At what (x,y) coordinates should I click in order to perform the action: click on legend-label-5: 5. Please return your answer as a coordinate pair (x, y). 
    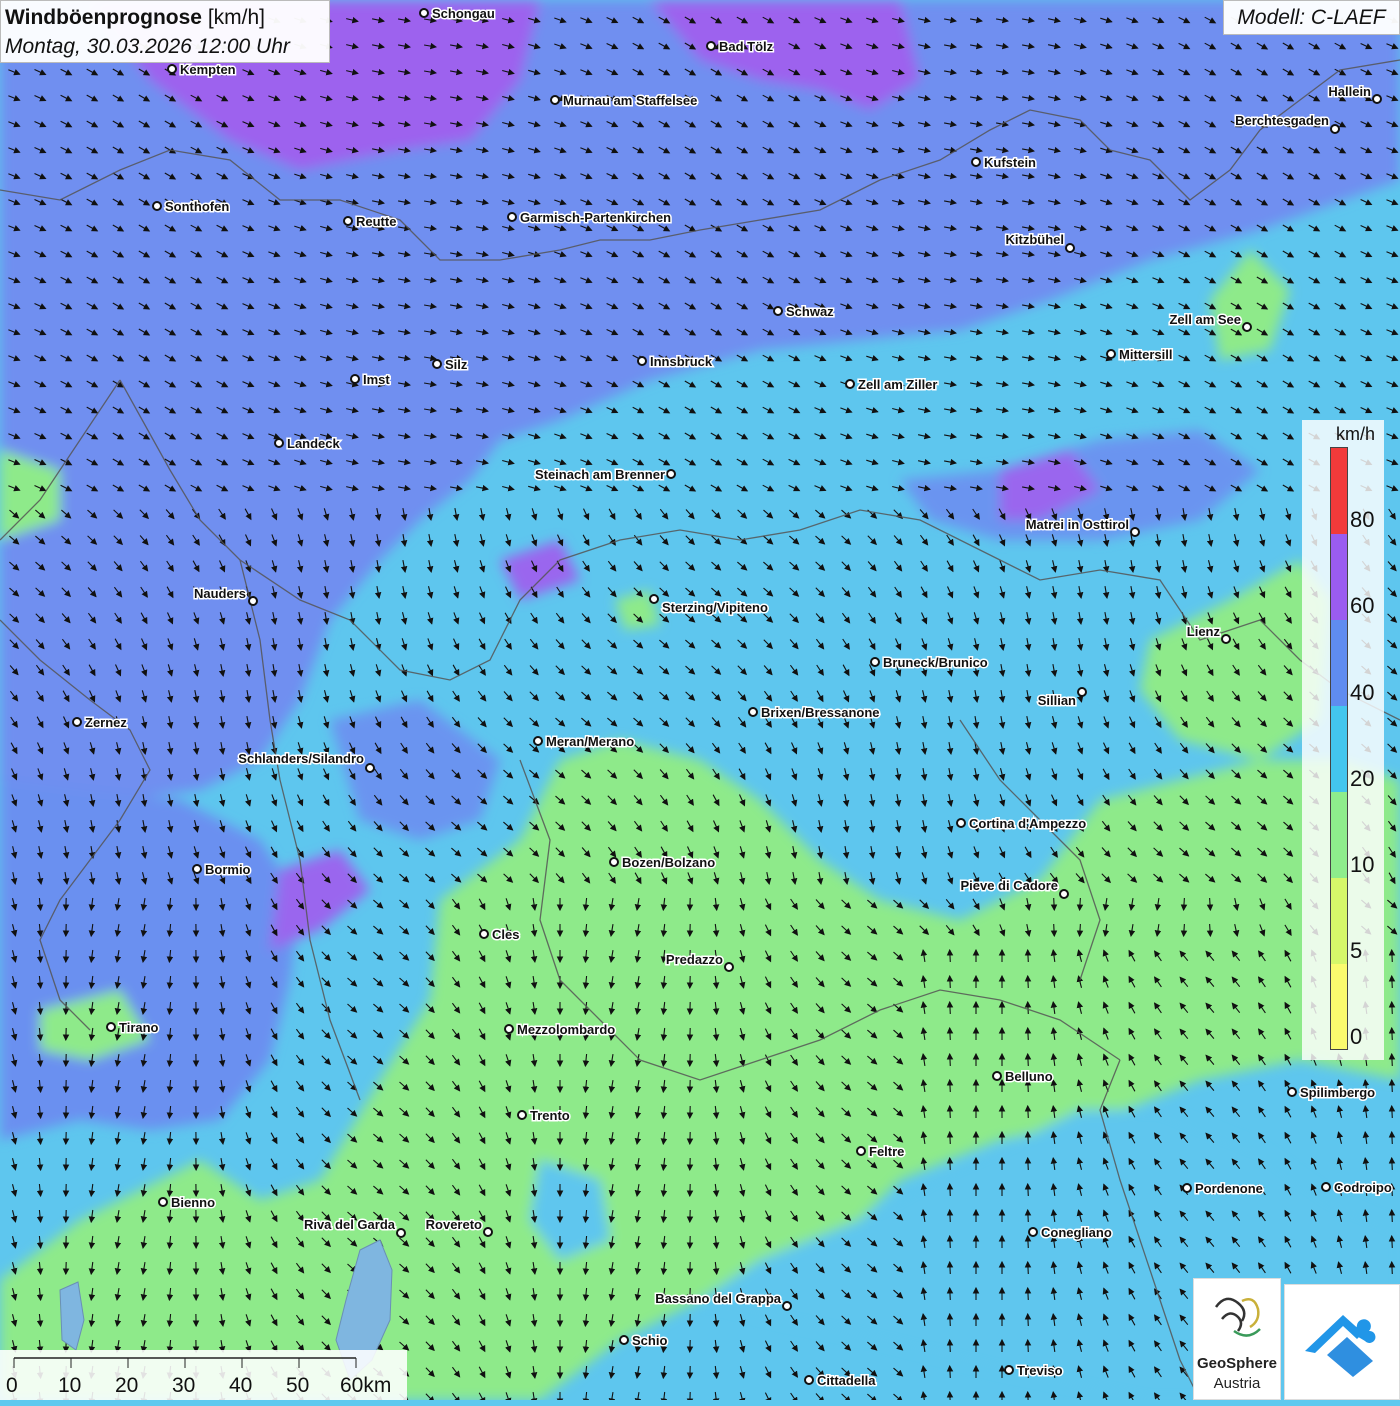
    Looking at the image, I should click on (1356, 951).